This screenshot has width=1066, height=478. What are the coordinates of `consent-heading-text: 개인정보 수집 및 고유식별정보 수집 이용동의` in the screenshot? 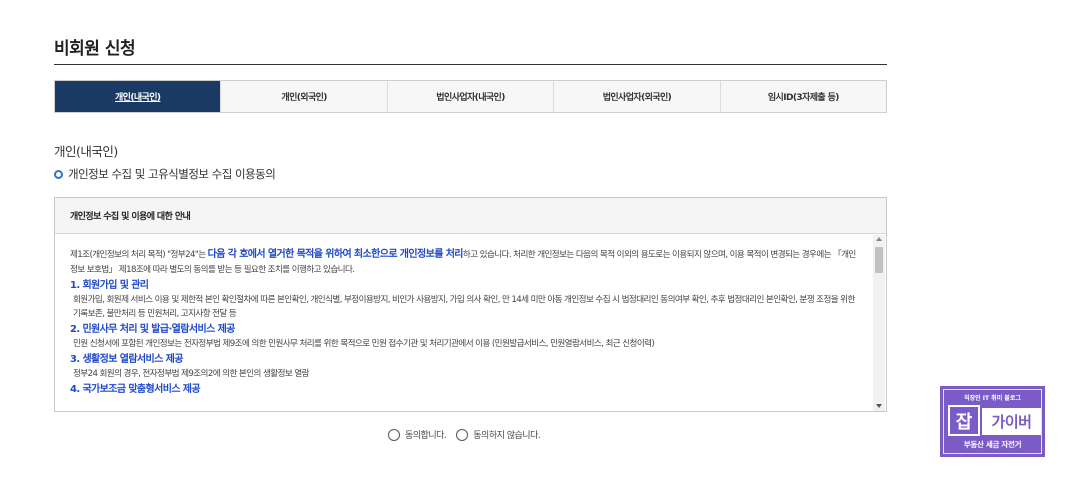 It's located at (172, 174).